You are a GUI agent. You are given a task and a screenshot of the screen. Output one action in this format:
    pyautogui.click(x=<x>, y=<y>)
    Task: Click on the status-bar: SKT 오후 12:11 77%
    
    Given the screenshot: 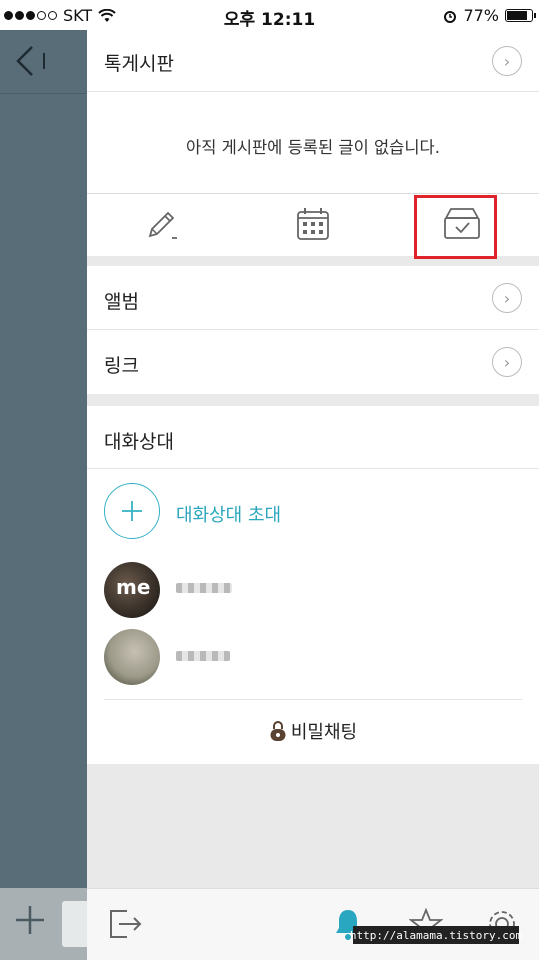 What is the action you would take?
    pyautogui.click(x=269, y=15)
    